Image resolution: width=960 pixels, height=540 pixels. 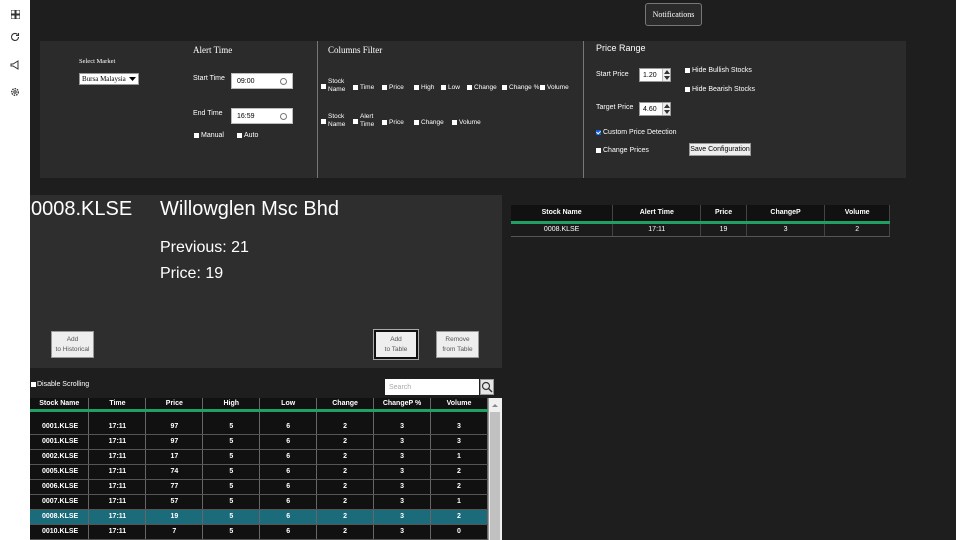 What do you see at coordinates (231, 405) in the screenshot?
I see `column-header: High` at bounding box center [231, 405].